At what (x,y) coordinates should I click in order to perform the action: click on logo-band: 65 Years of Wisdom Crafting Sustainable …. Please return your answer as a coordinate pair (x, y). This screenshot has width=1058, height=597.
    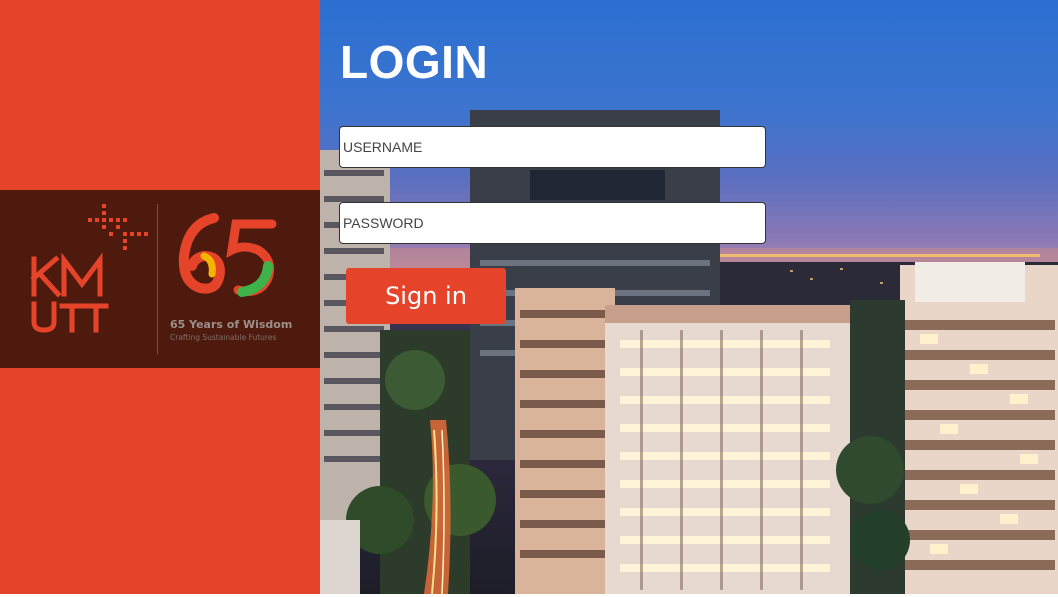
    Looking at the image, I should click on (160, 279).